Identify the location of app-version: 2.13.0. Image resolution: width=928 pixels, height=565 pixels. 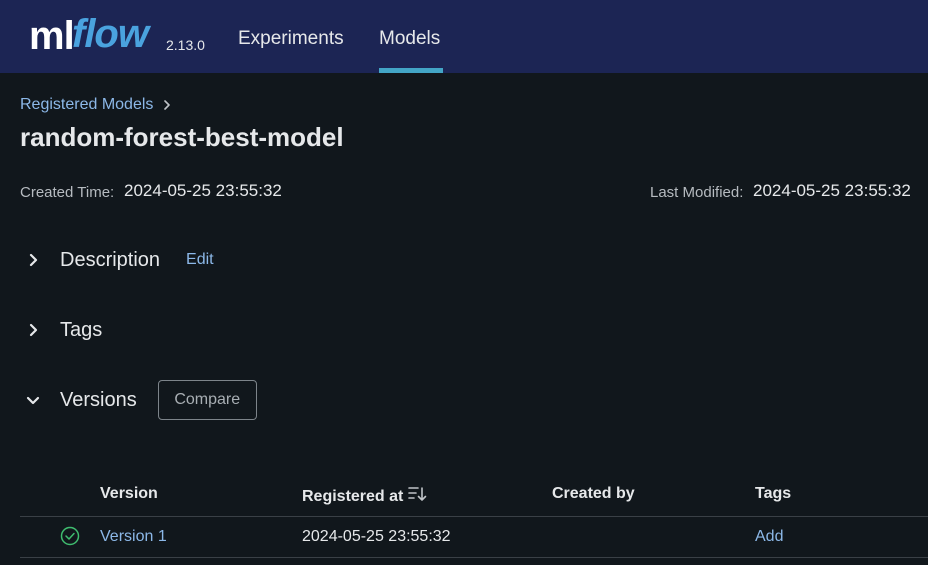
(185, 45).